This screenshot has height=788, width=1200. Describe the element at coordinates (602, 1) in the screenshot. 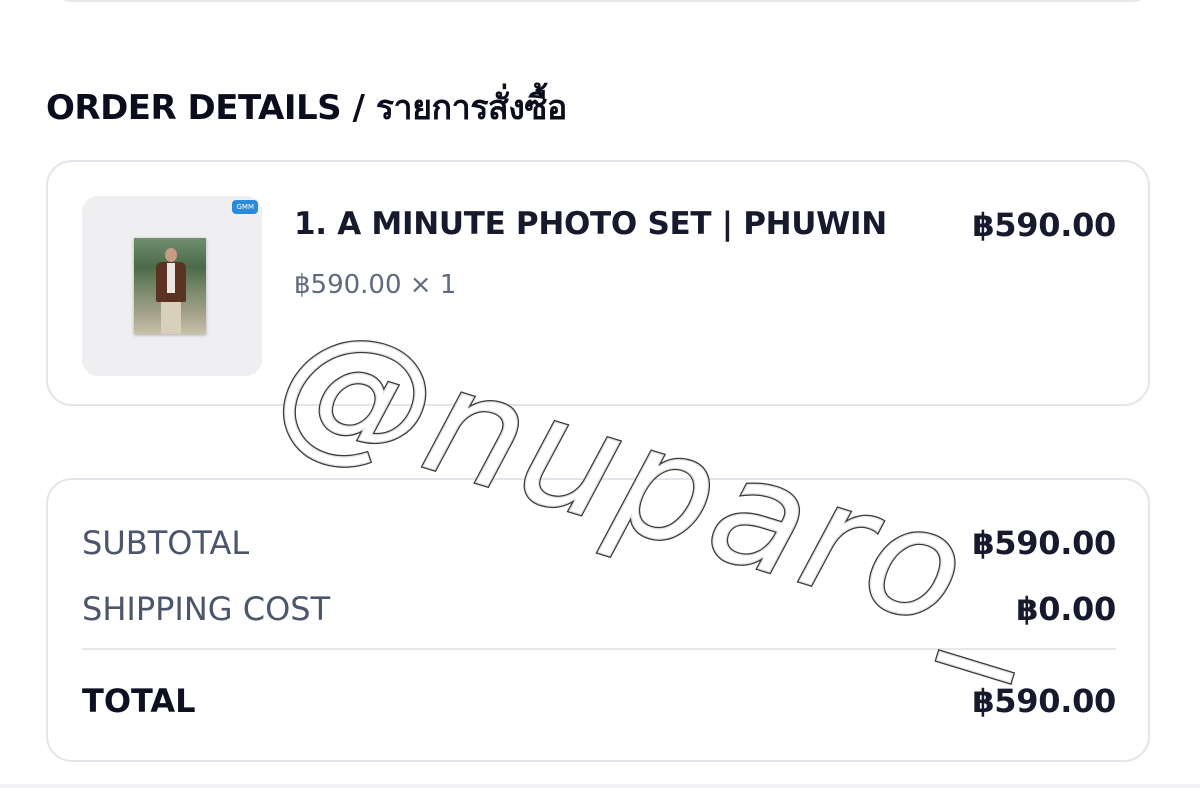

I see `previous-card-edge` at that location.